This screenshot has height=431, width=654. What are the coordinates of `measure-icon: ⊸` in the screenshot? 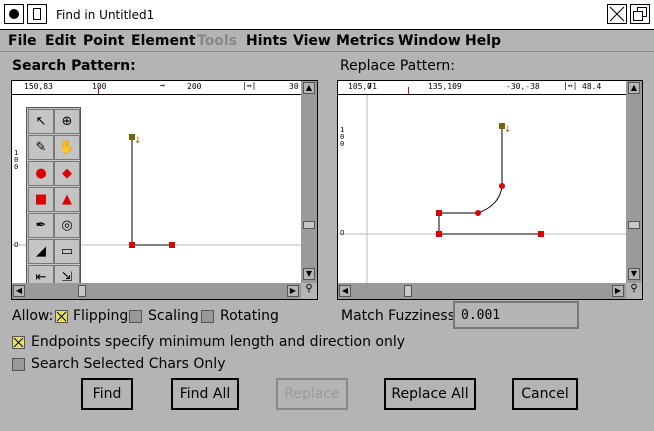 It's located at (162, 85).